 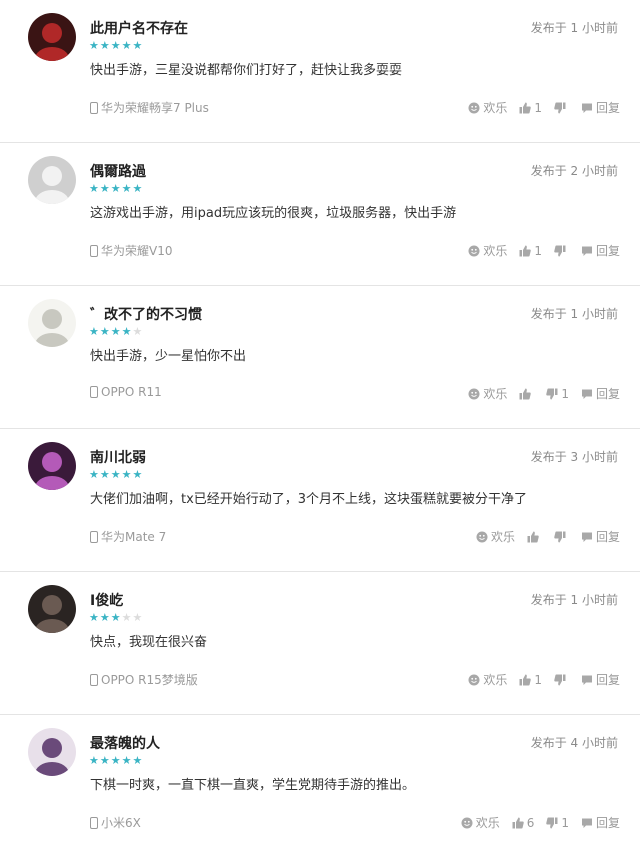 I want to click on device-name: 华为荣耀V10, so click(x=137, y=251).